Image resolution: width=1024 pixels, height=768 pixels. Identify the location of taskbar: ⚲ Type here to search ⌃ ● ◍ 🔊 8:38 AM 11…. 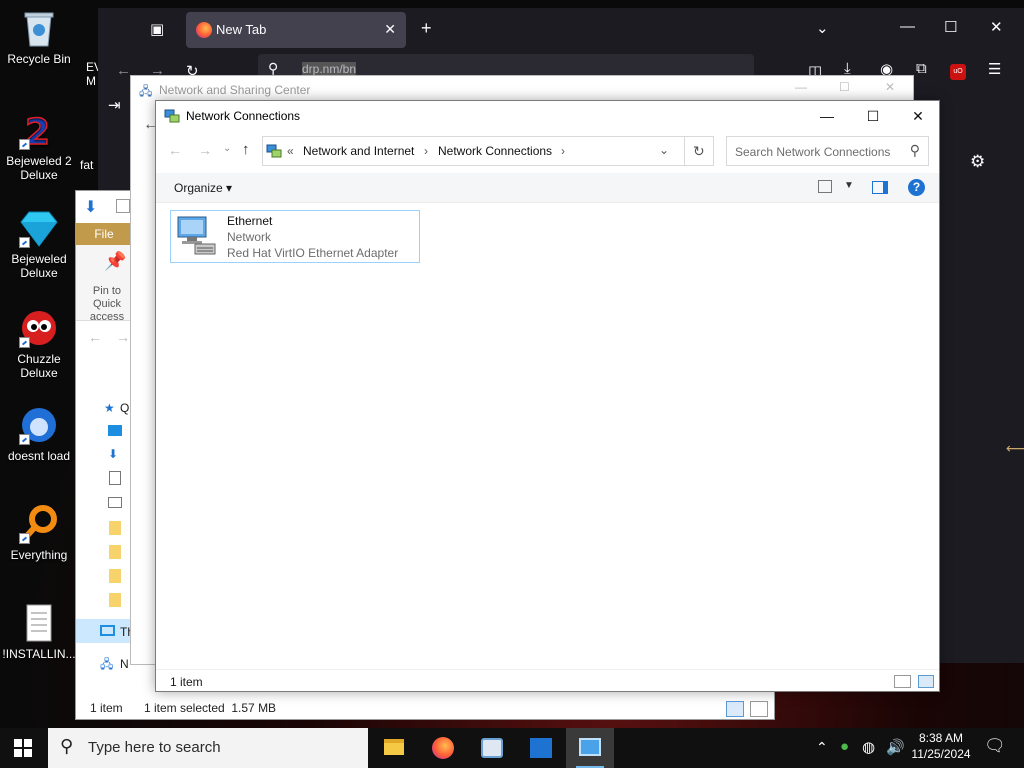
(512, 748).